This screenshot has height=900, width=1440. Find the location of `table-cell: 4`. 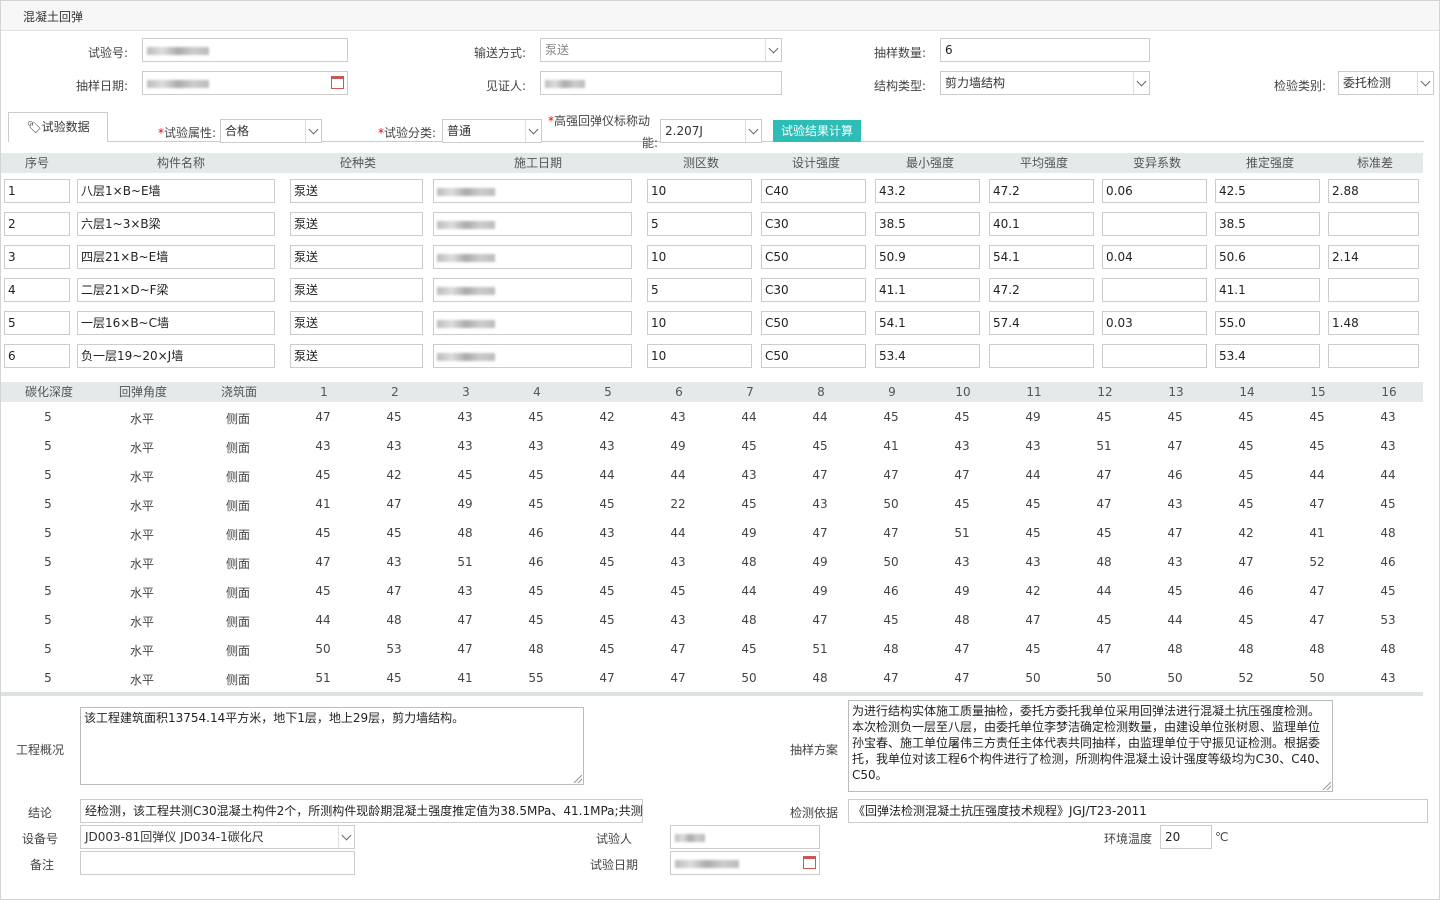

table-cell: 4 is located at coordinates (37, 290).